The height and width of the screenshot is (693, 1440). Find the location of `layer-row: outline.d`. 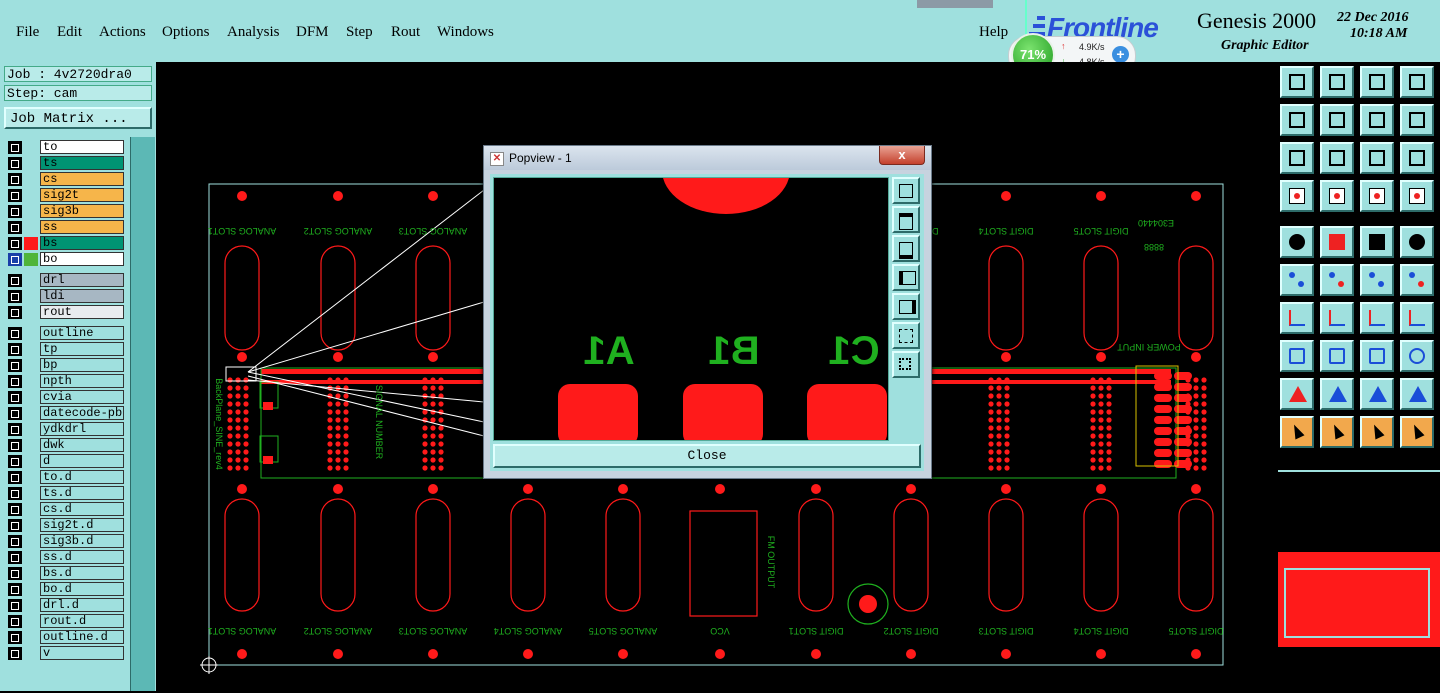

layer-row: outline.d is located at coordinates (66, 637).